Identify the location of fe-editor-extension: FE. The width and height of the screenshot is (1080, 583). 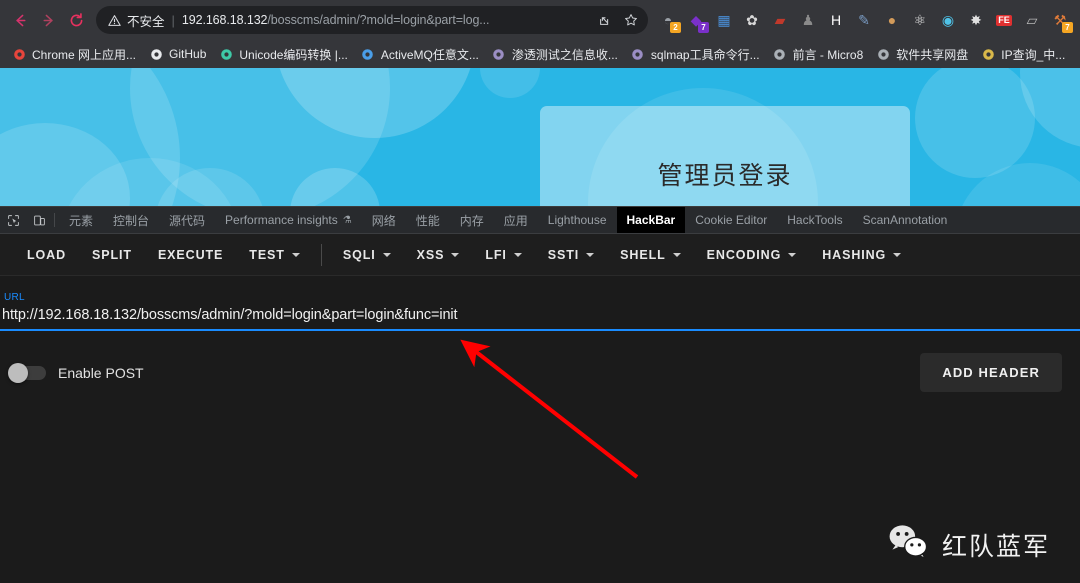
(1004, 20).